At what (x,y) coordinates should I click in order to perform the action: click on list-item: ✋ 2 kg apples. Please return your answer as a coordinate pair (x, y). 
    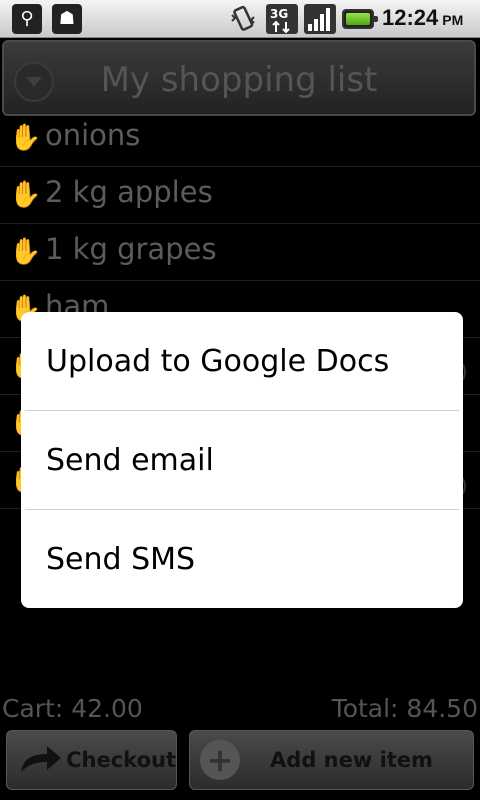
    Looking at the image, I should click on (240, 195).